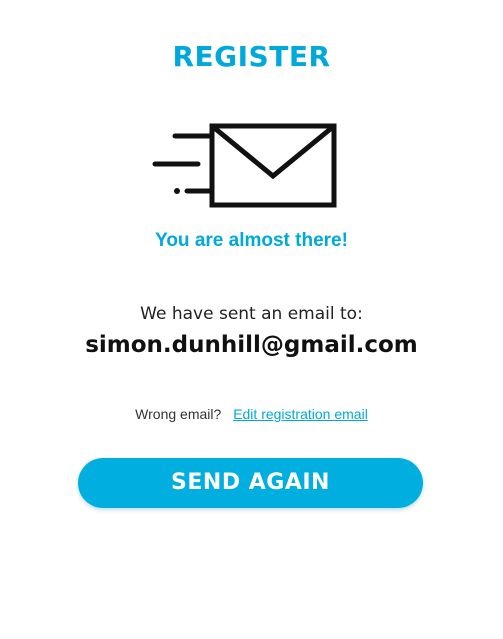  I want to click on status-subtitle: You are almost there!, so click(251, 240).